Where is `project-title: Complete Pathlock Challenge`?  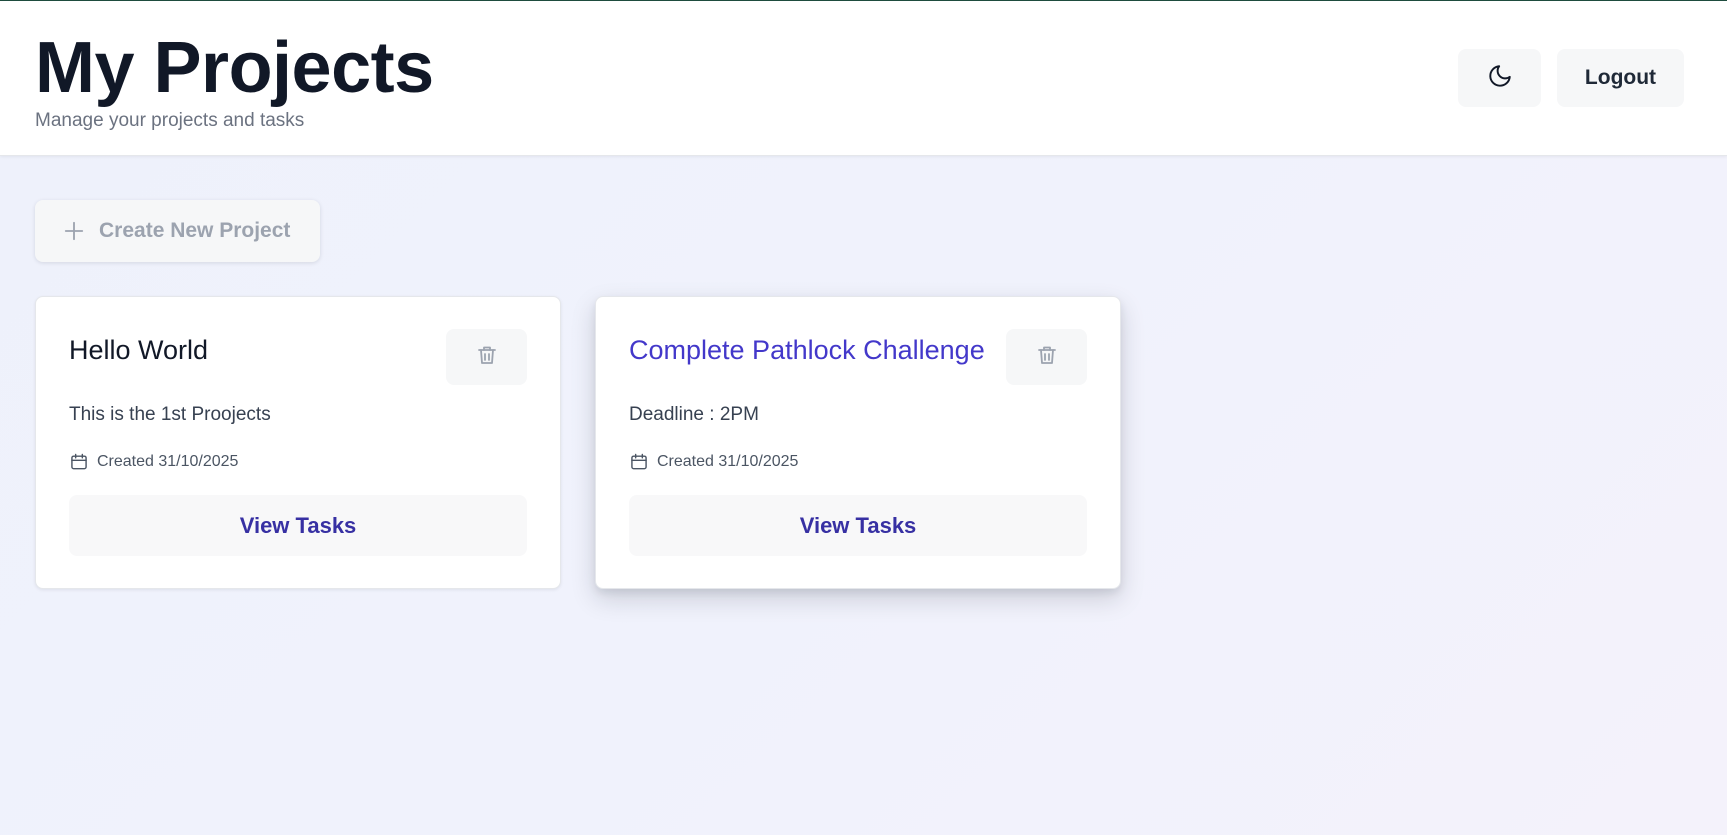 project-title: Complete Pathlock Challenge is located at coordinates (807, 350).